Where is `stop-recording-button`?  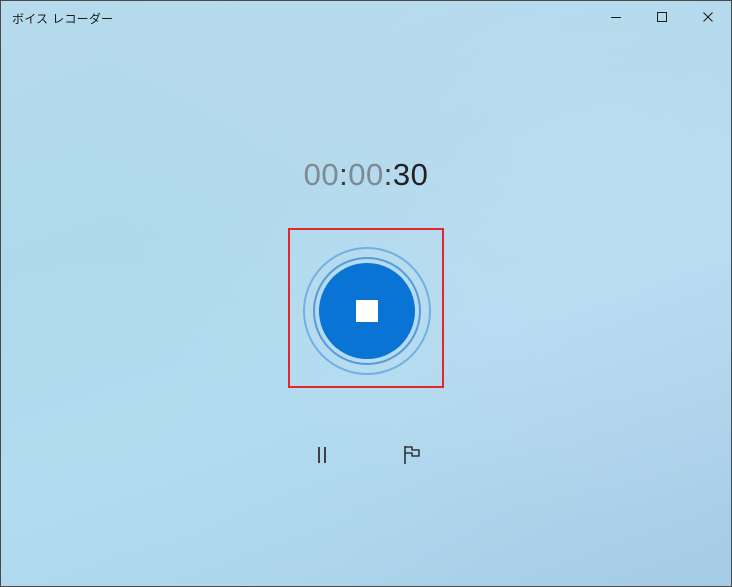 stop-recording-button is located at coordinates (367, 311).